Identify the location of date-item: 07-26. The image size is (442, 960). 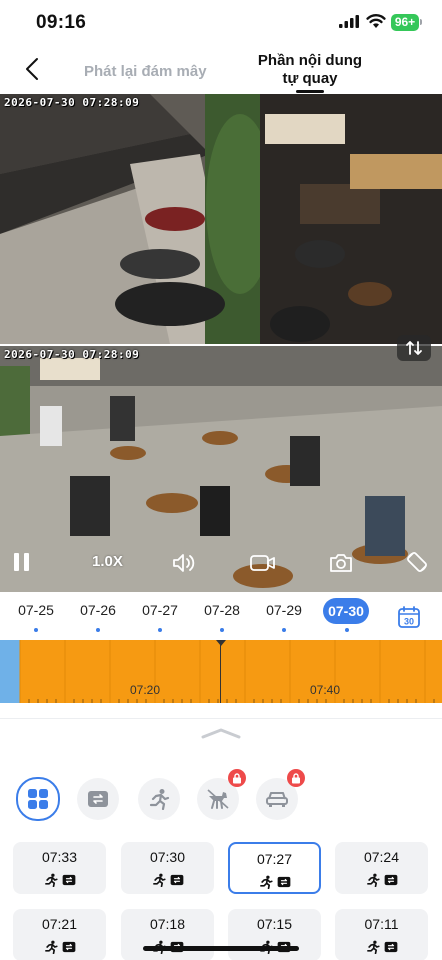
(98, 617).